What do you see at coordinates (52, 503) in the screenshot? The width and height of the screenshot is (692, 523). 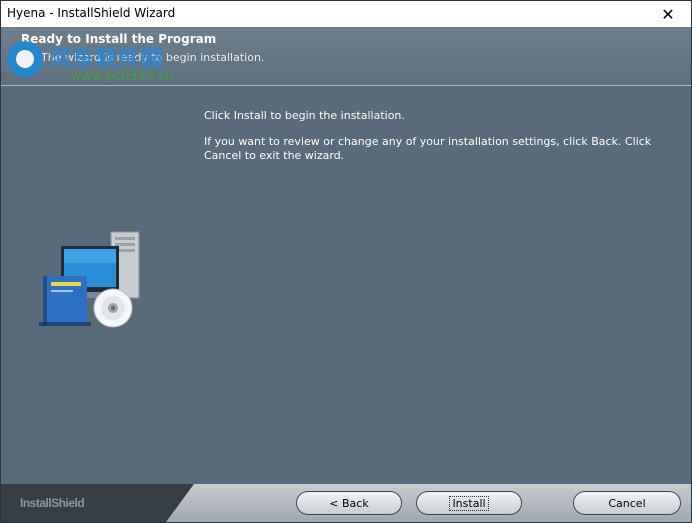 I see `installshield-brand: InstallShield` at bounding box center [52, 503].